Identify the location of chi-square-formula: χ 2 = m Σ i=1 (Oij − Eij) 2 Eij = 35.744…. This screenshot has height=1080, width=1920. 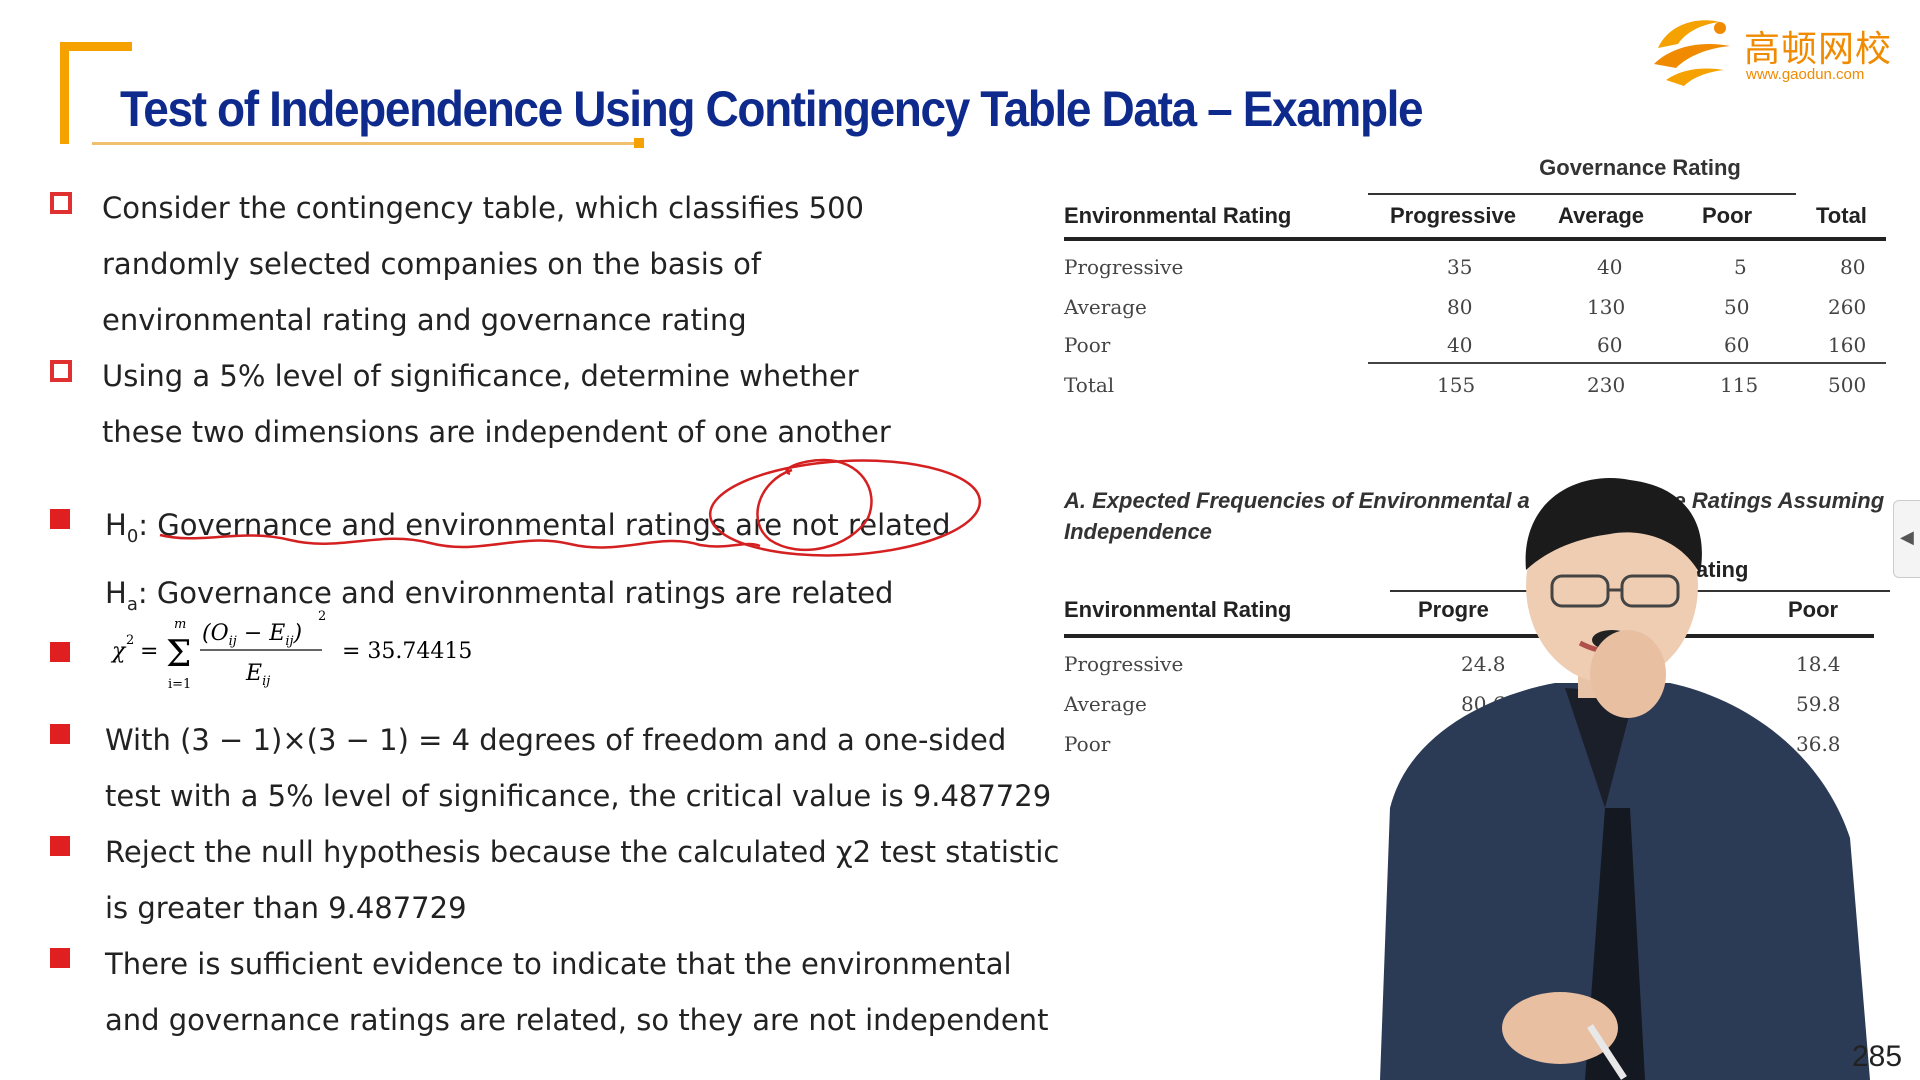
(291, 650).